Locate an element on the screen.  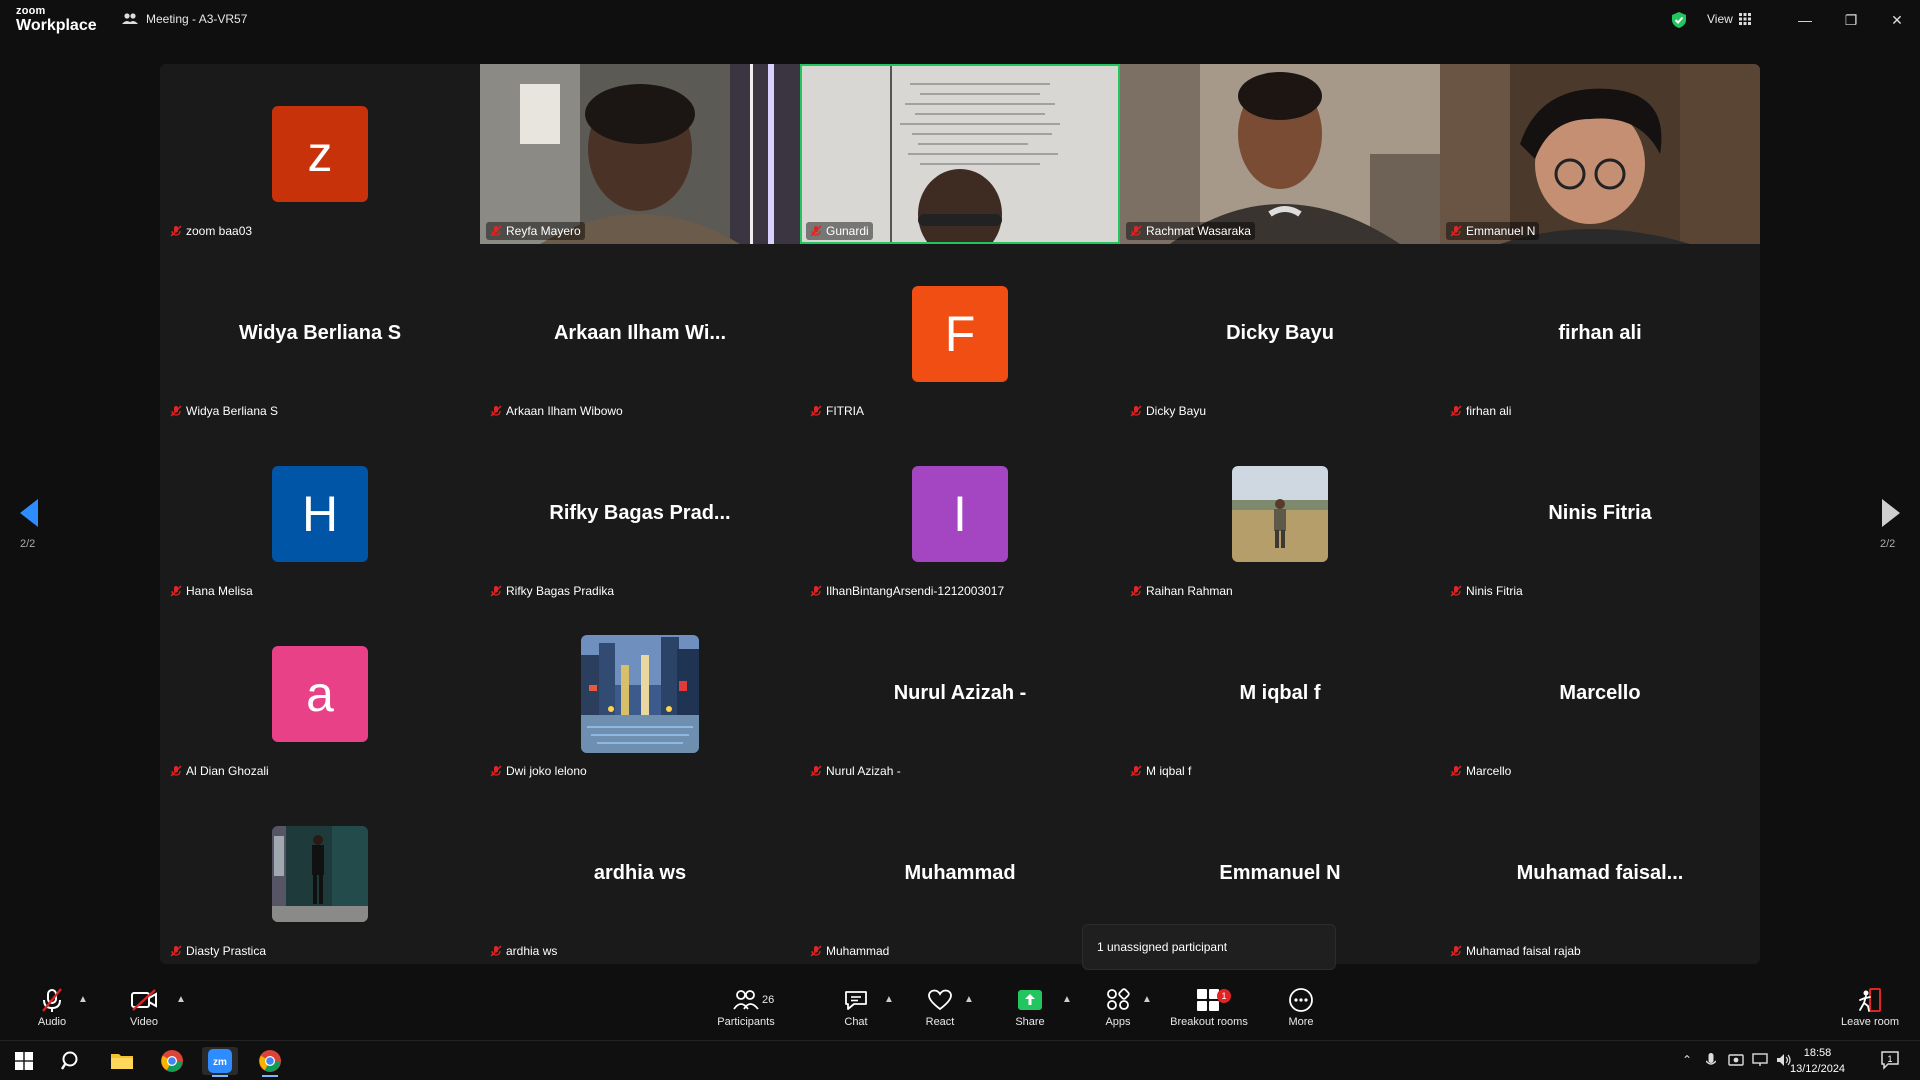
participant-name-label: Muhammad is located at coordinates (849, 951).